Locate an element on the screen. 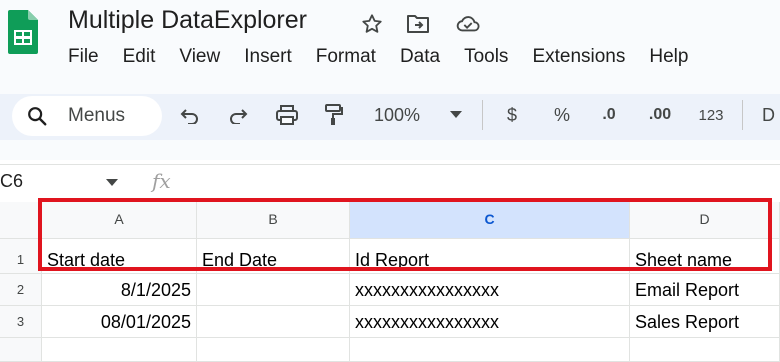  paint-format-icon is located at coordinates (334, 115).